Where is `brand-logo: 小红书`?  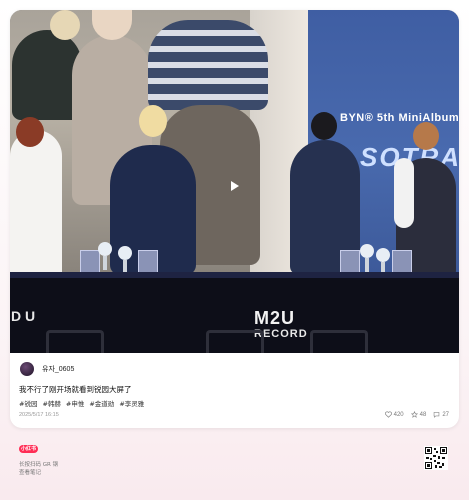
brand-logo: 小红书 is located at coordinates (28, 449).